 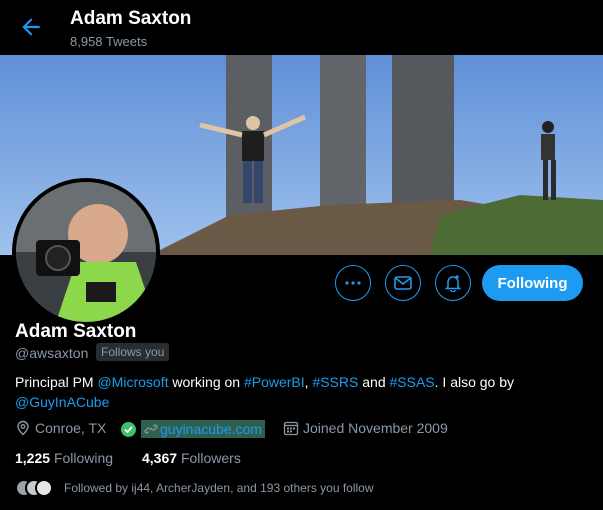 What do you see at coordinates (211, 458) in the screenshot?
I see `followers-label: Followers` at bounding box center [211, 458].